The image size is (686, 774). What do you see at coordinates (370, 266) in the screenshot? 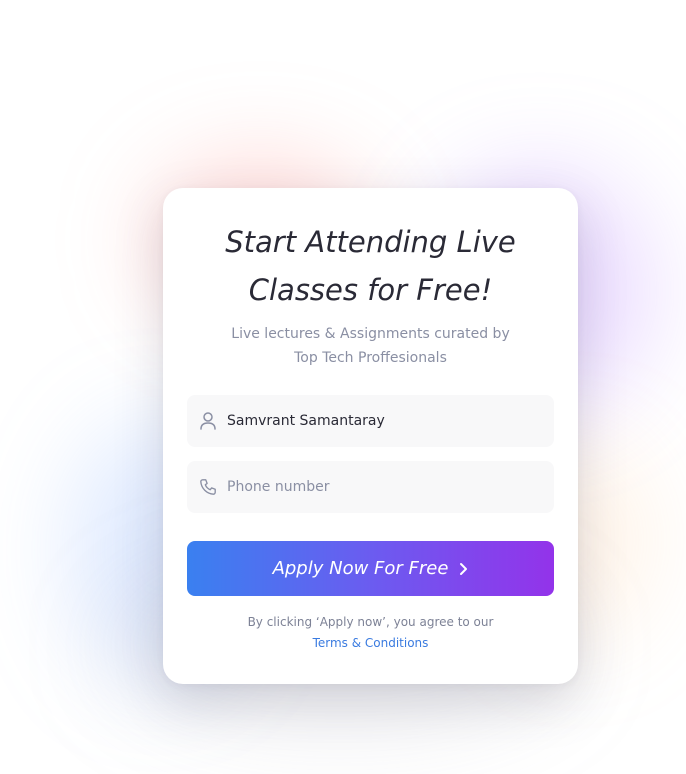
I see `card-title: Start Attending Live Classes for Free!` at bounding box center [370, 266].